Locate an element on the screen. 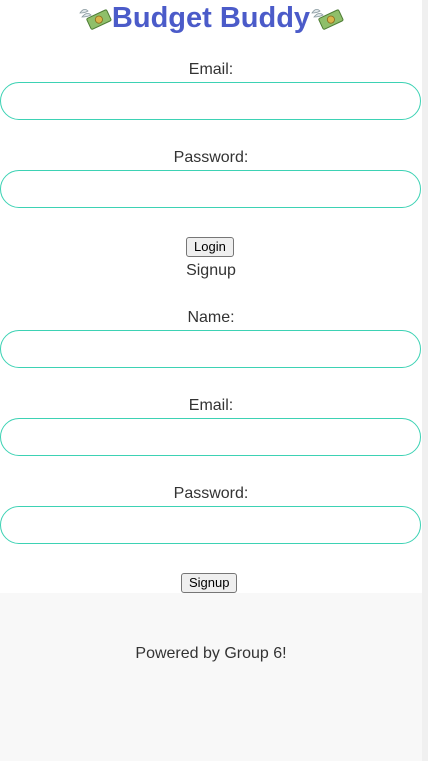 This screenshot has height=767, width=428. login-email-label: Email: is located at coordinates (211, 69).